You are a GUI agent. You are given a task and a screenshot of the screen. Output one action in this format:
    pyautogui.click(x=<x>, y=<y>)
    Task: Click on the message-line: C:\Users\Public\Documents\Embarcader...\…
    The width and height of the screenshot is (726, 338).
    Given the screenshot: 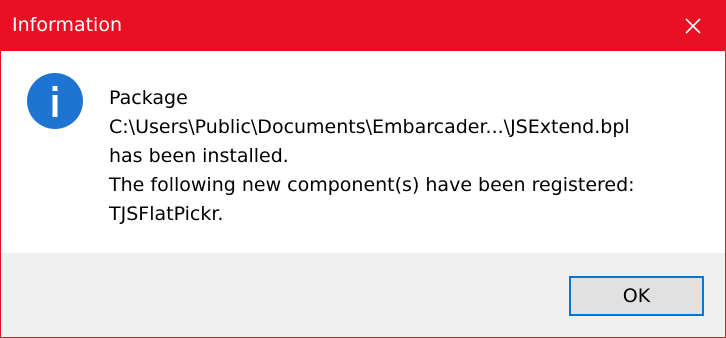 What is the action you would take?
    pyautogui.click(x=369, y=127)
    